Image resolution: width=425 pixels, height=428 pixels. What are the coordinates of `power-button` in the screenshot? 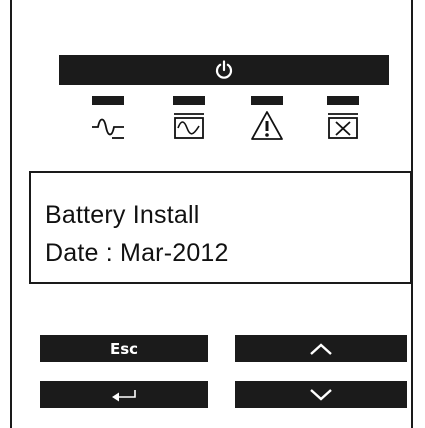 It's located at (224, 70).